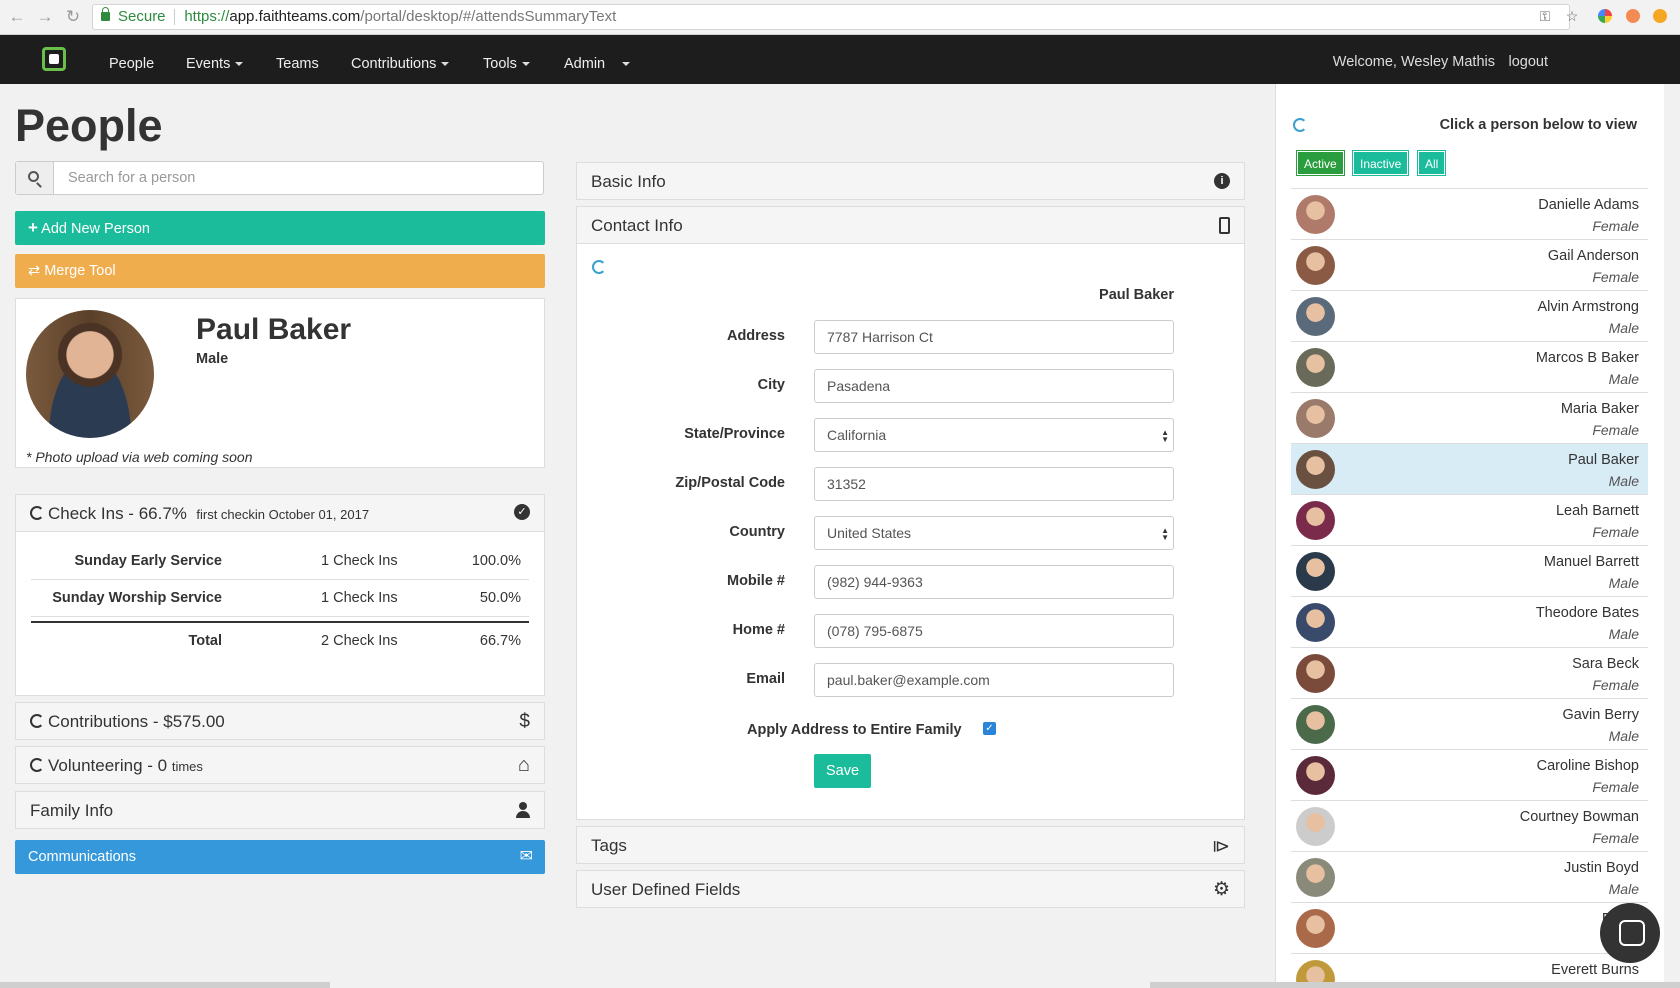 The width and height of the screenshot is (1680, 988). I want to click on user-defined-fields-panel-header: User Defined Fields ⚙, so click(910, 889).